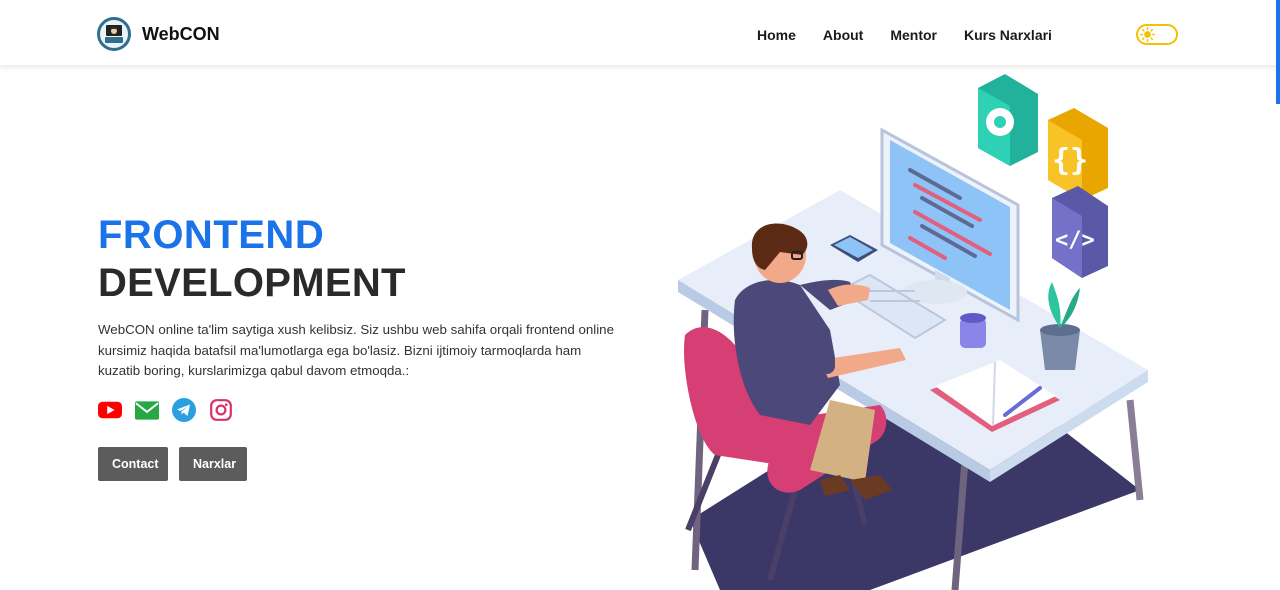  Describe the element at coordinates (1008, 120) in the screenshot. I see `gear-tile-icon` at that location.